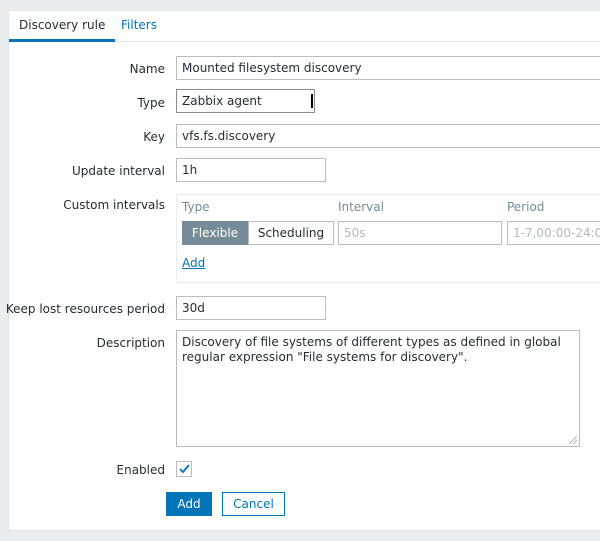  I want to click on tab-filters: Filters, so click(139, 26).